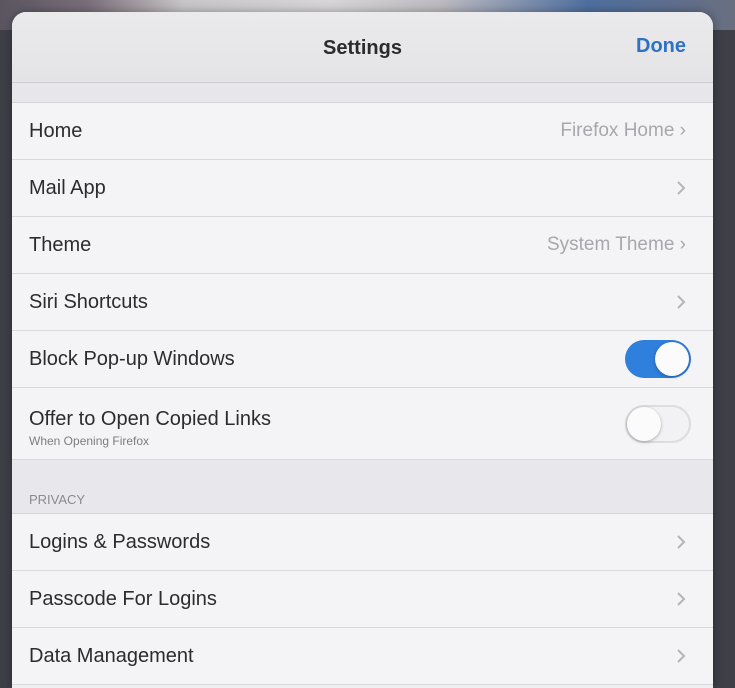 Image resolution: width=735 pixels, height=688 pixels. I want to click on settings-row-siri-shortcuts: Siri Shortcuts, so click(362, 302).